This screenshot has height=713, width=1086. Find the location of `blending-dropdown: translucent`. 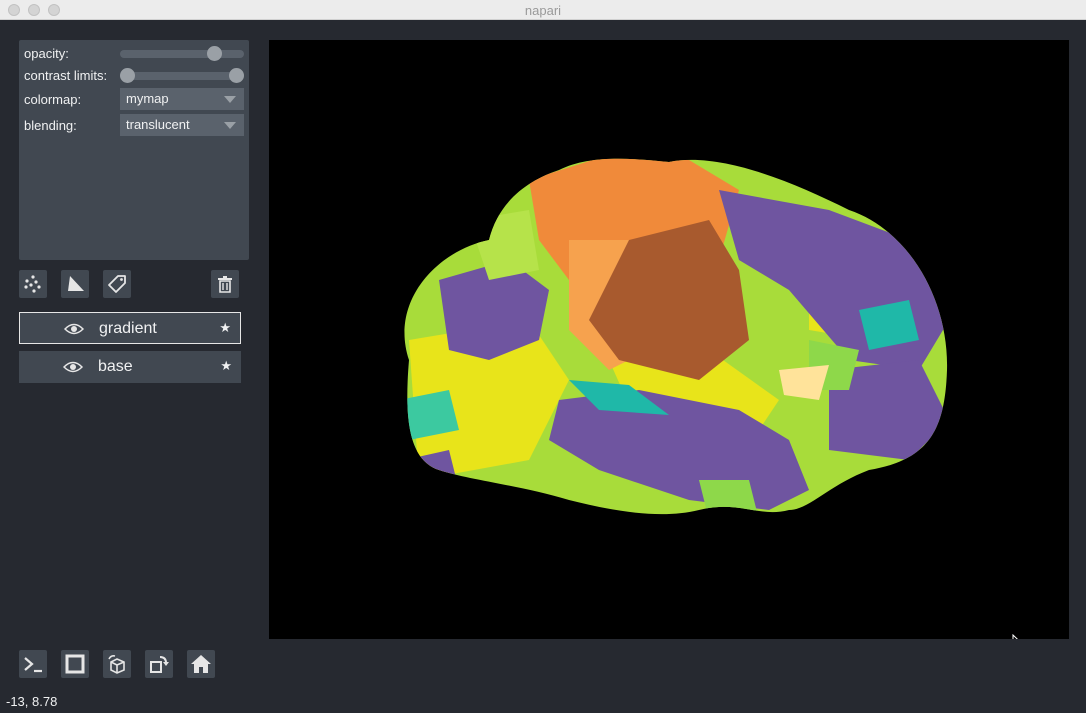

blending-dropdown: translucent is located at coordinates (182, 125).